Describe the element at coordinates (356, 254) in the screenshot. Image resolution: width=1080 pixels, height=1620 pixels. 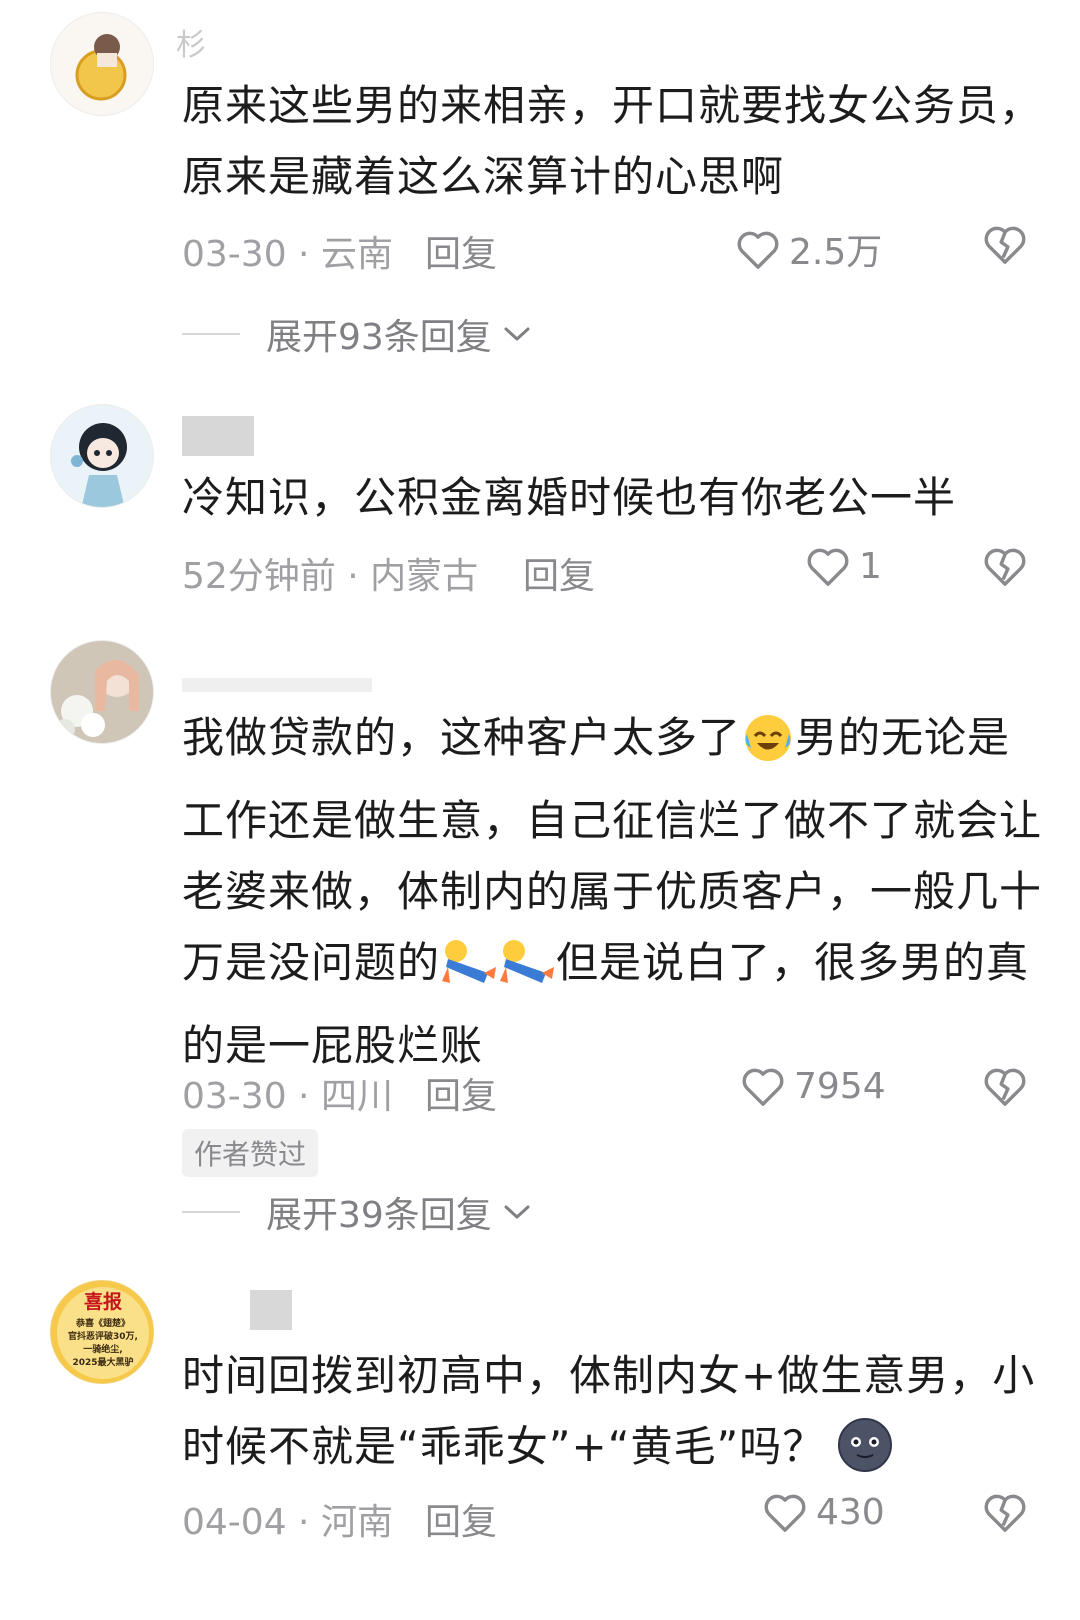
I see `comment-location: 云南` at that location.